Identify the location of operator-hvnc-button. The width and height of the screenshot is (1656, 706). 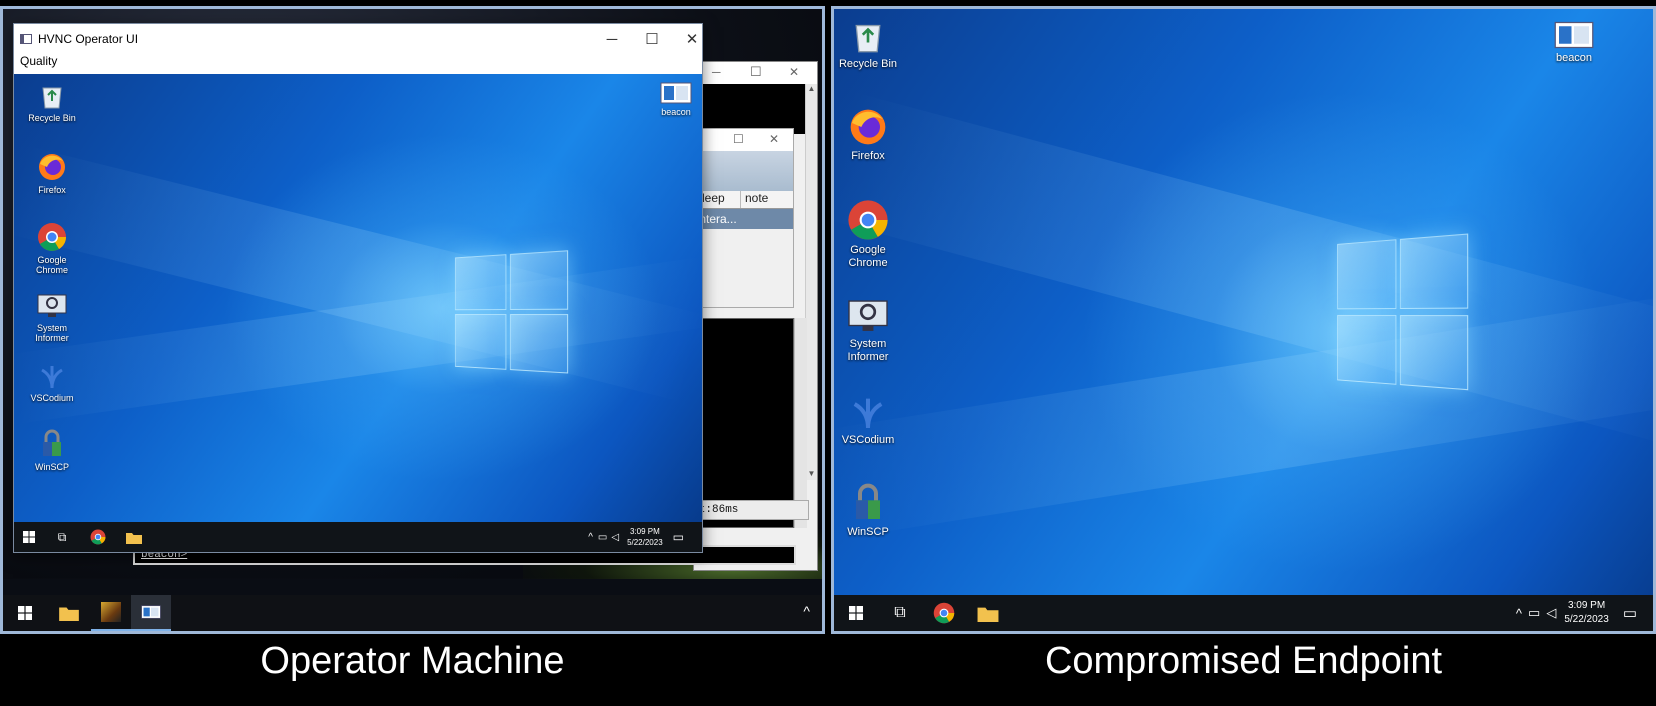
(151, 613).